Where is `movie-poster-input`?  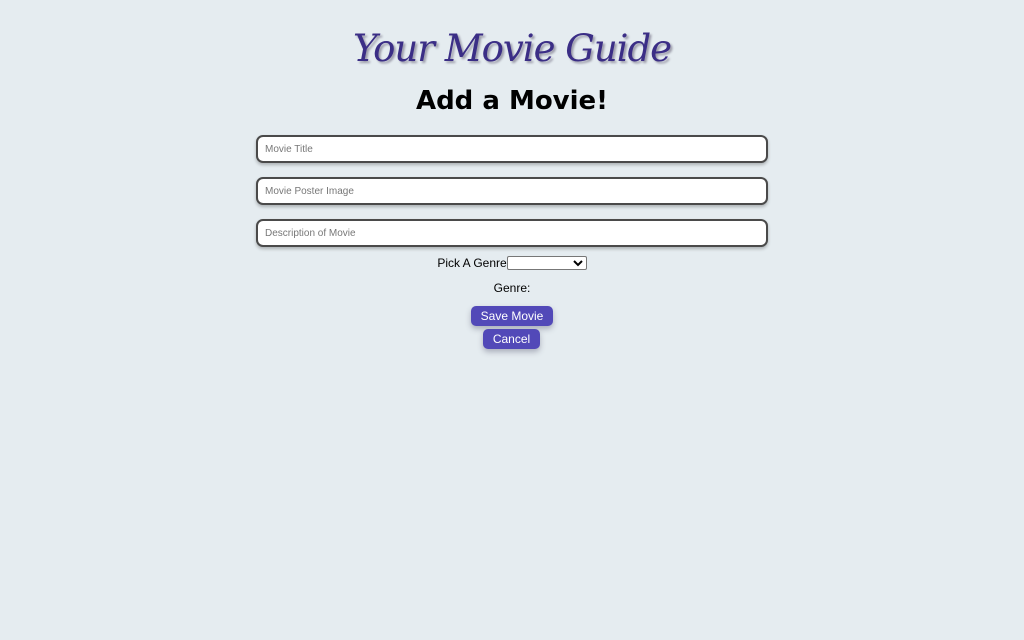
movie-poster-input is located at coordinates (512, 191).